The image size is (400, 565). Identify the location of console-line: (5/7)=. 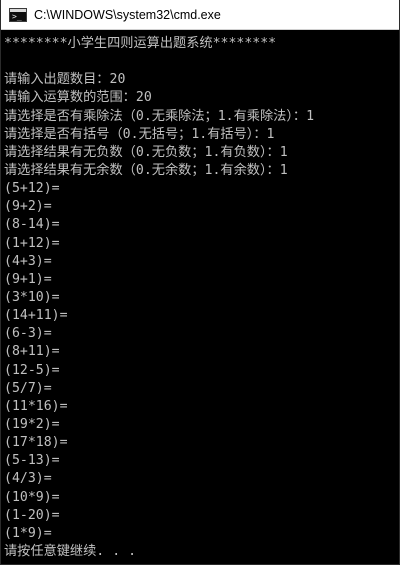
(28, 388).